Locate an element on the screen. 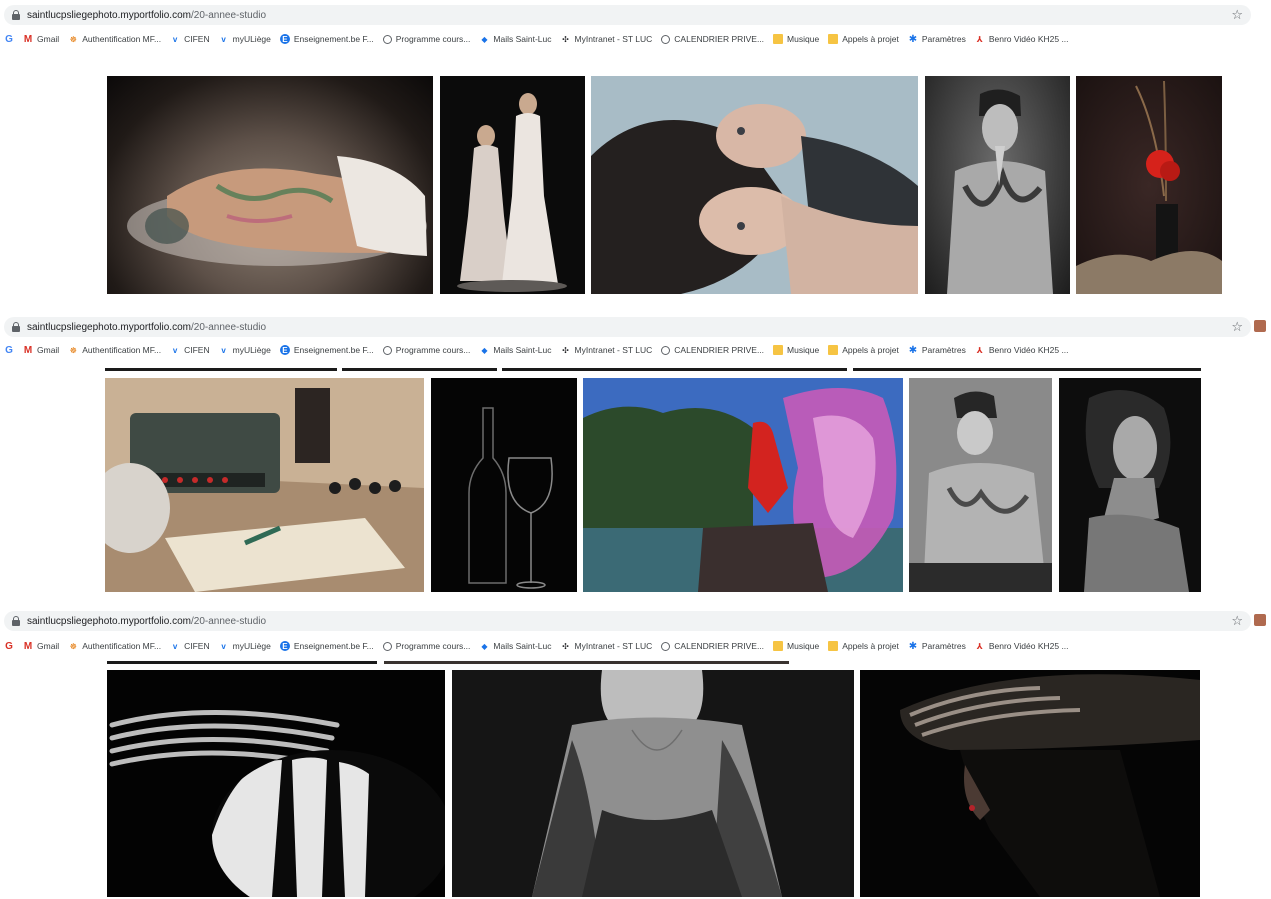 This screenshot has height=899, width=1271. photo-woman-striped-hat is located at coordinates (1030, 783).